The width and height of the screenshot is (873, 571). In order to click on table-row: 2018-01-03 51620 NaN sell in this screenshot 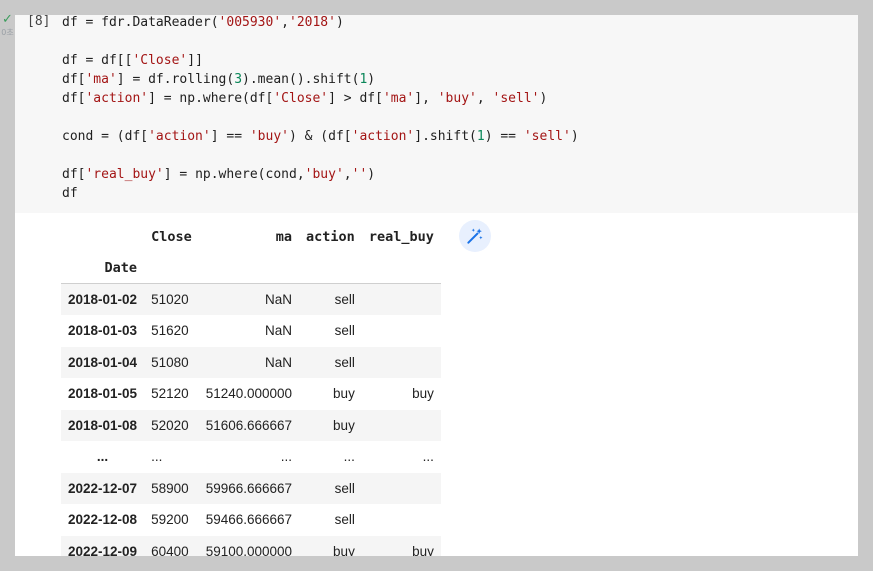, I will do `click(251, 331)`.